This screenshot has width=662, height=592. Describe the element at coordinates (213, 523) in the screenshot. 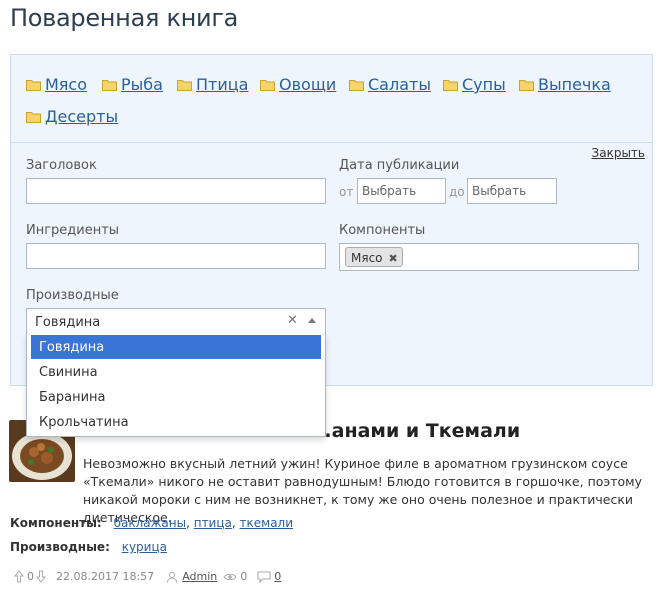

I see `component-link: птица` at that location.